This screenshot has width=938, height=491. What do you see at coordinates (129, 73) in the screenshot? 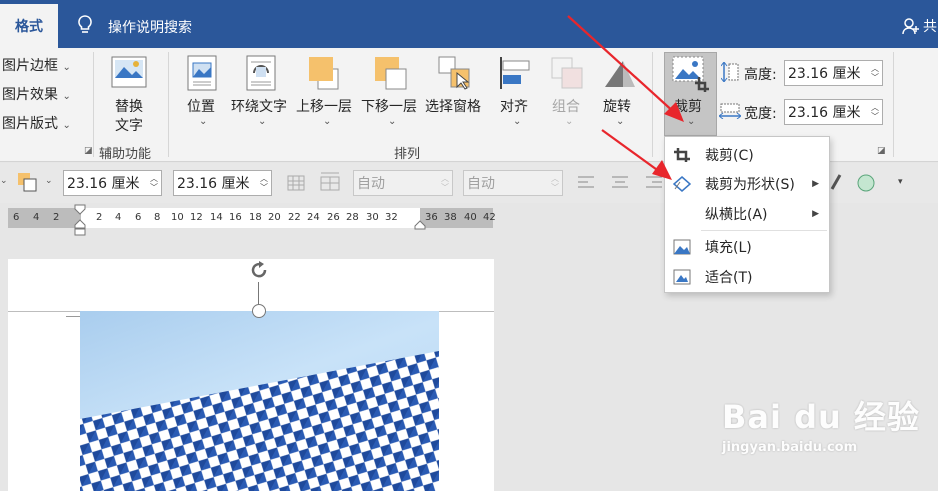
I see `alt-text-icon` at bounding box center [129, 73].